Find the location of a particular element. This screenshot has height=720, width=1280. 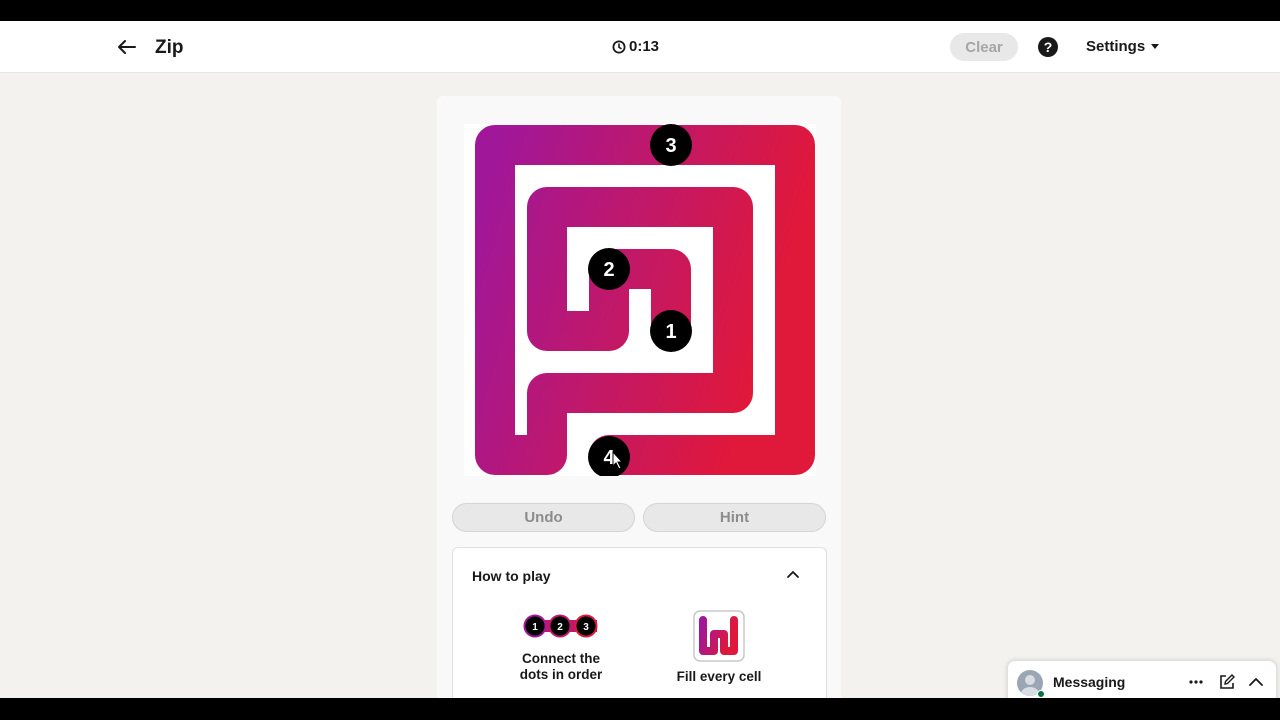

messaging-label: Messaging is located at coordinates (1089, 682).